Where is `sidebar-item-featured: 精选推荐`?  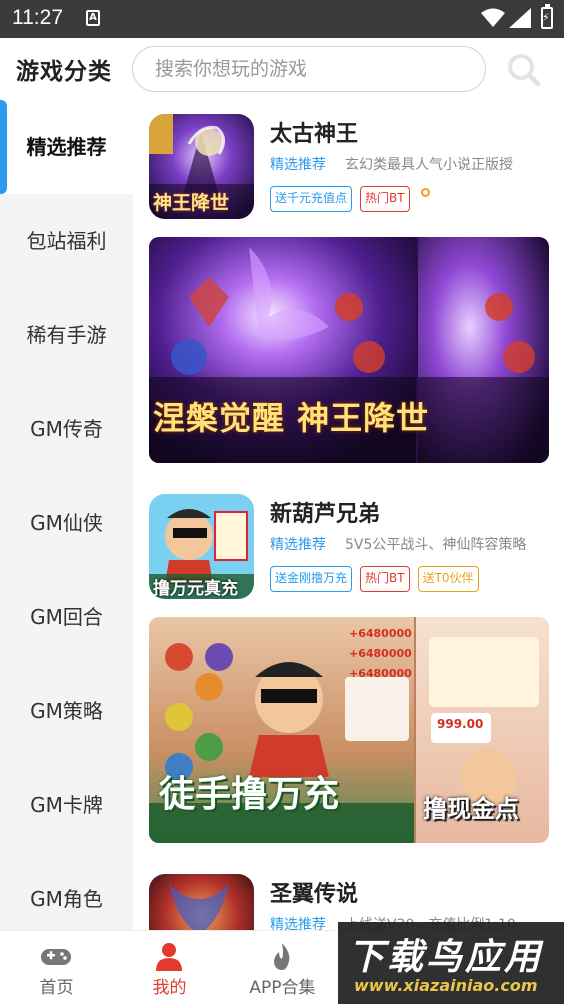 sidebar-item-featured: 精选推荐 is located at coordinates (66, 147).